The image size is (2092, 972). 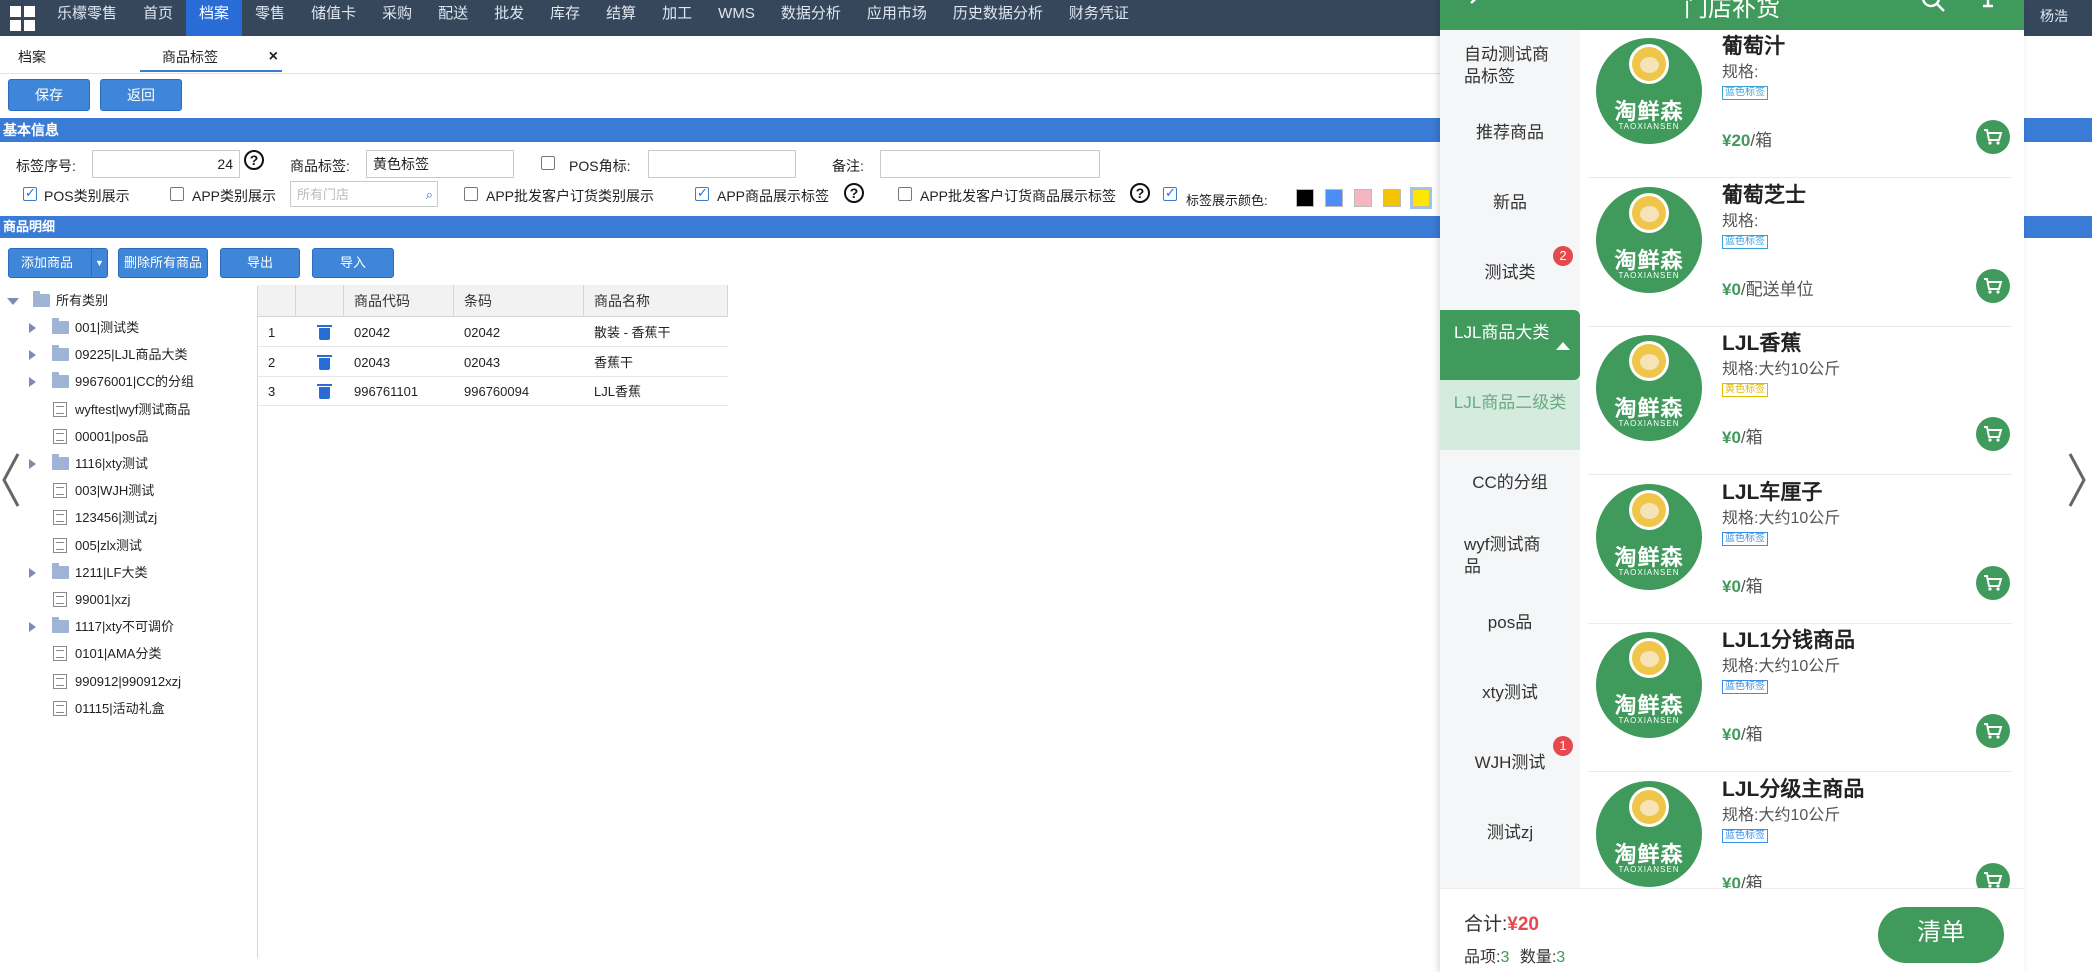 What do you see at coordinates (990, 164) in the screenshot?
I see `remark-input` at bounding box center [990, 164].